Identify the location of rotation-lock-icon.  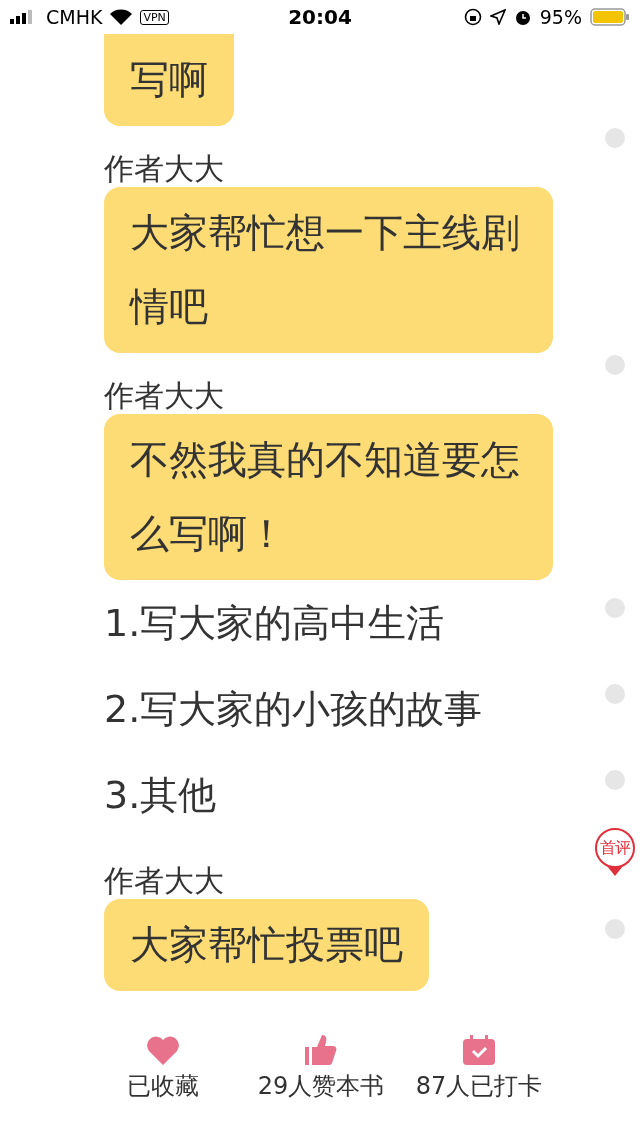
(472, 17).